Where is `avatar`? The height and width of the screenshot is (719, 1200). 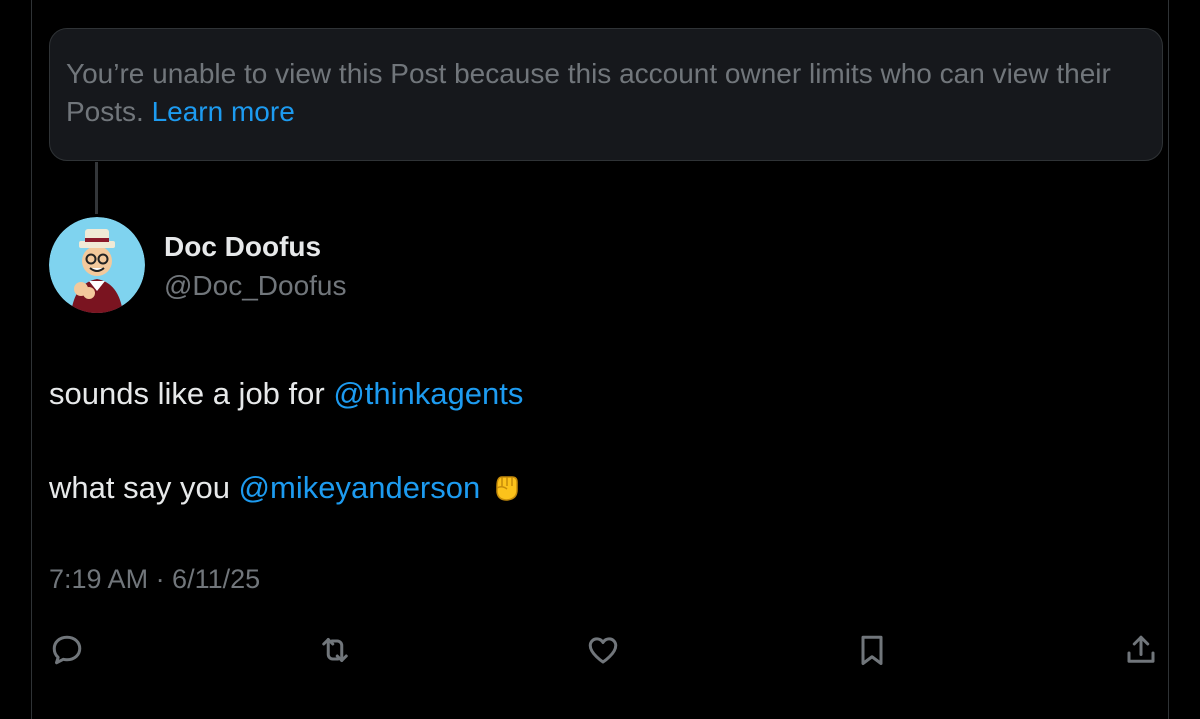 avatar is located at coordinates (97, 265).